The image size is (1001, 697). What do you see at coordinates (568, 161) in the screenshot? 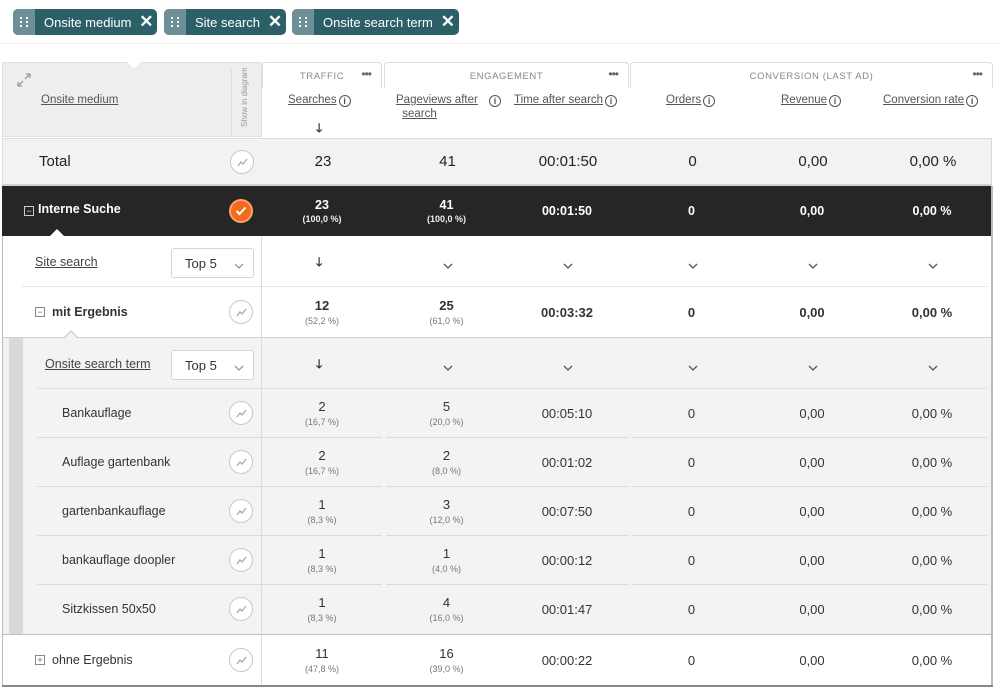
I see `total-time: 00:01:50` at bounding box center [568, 161].